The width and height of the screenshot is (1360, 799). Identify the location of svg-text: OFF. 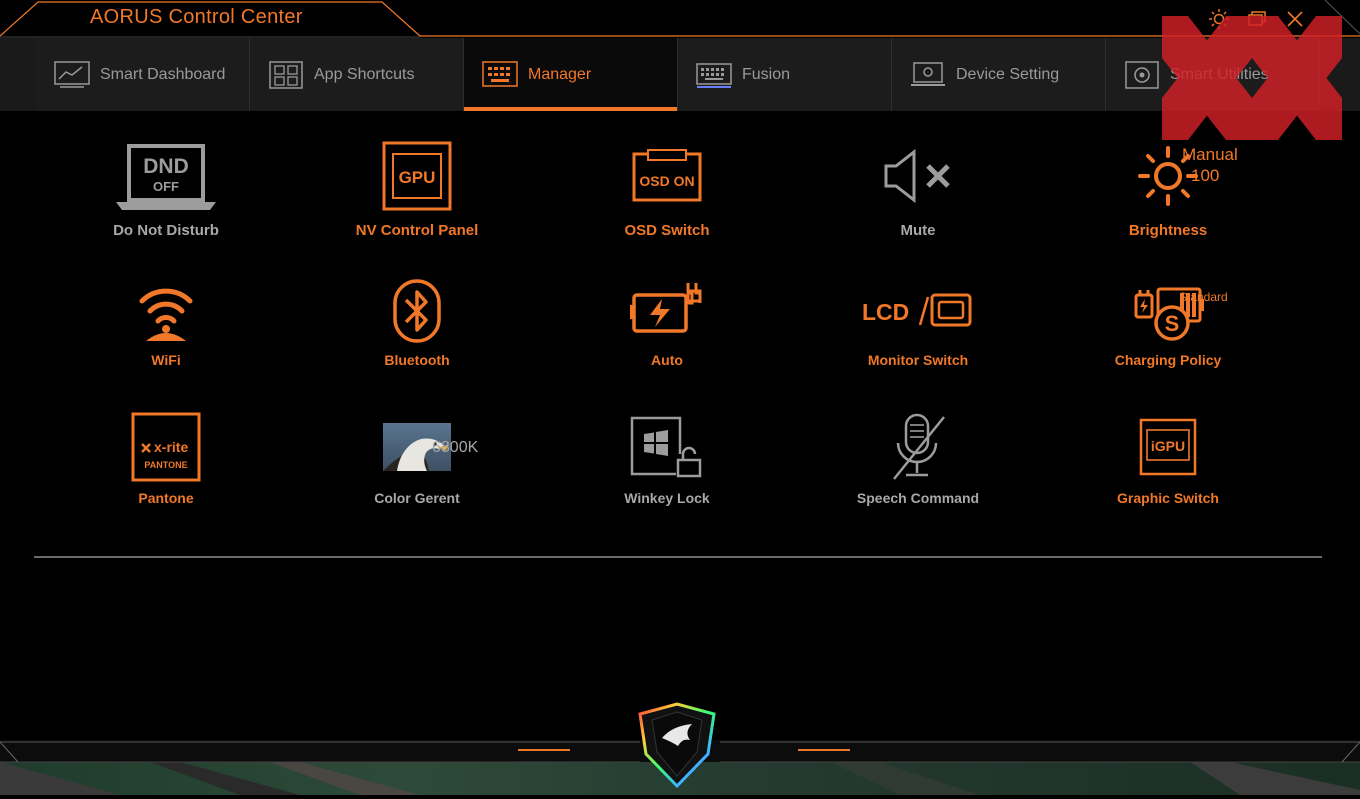
(166, 186).